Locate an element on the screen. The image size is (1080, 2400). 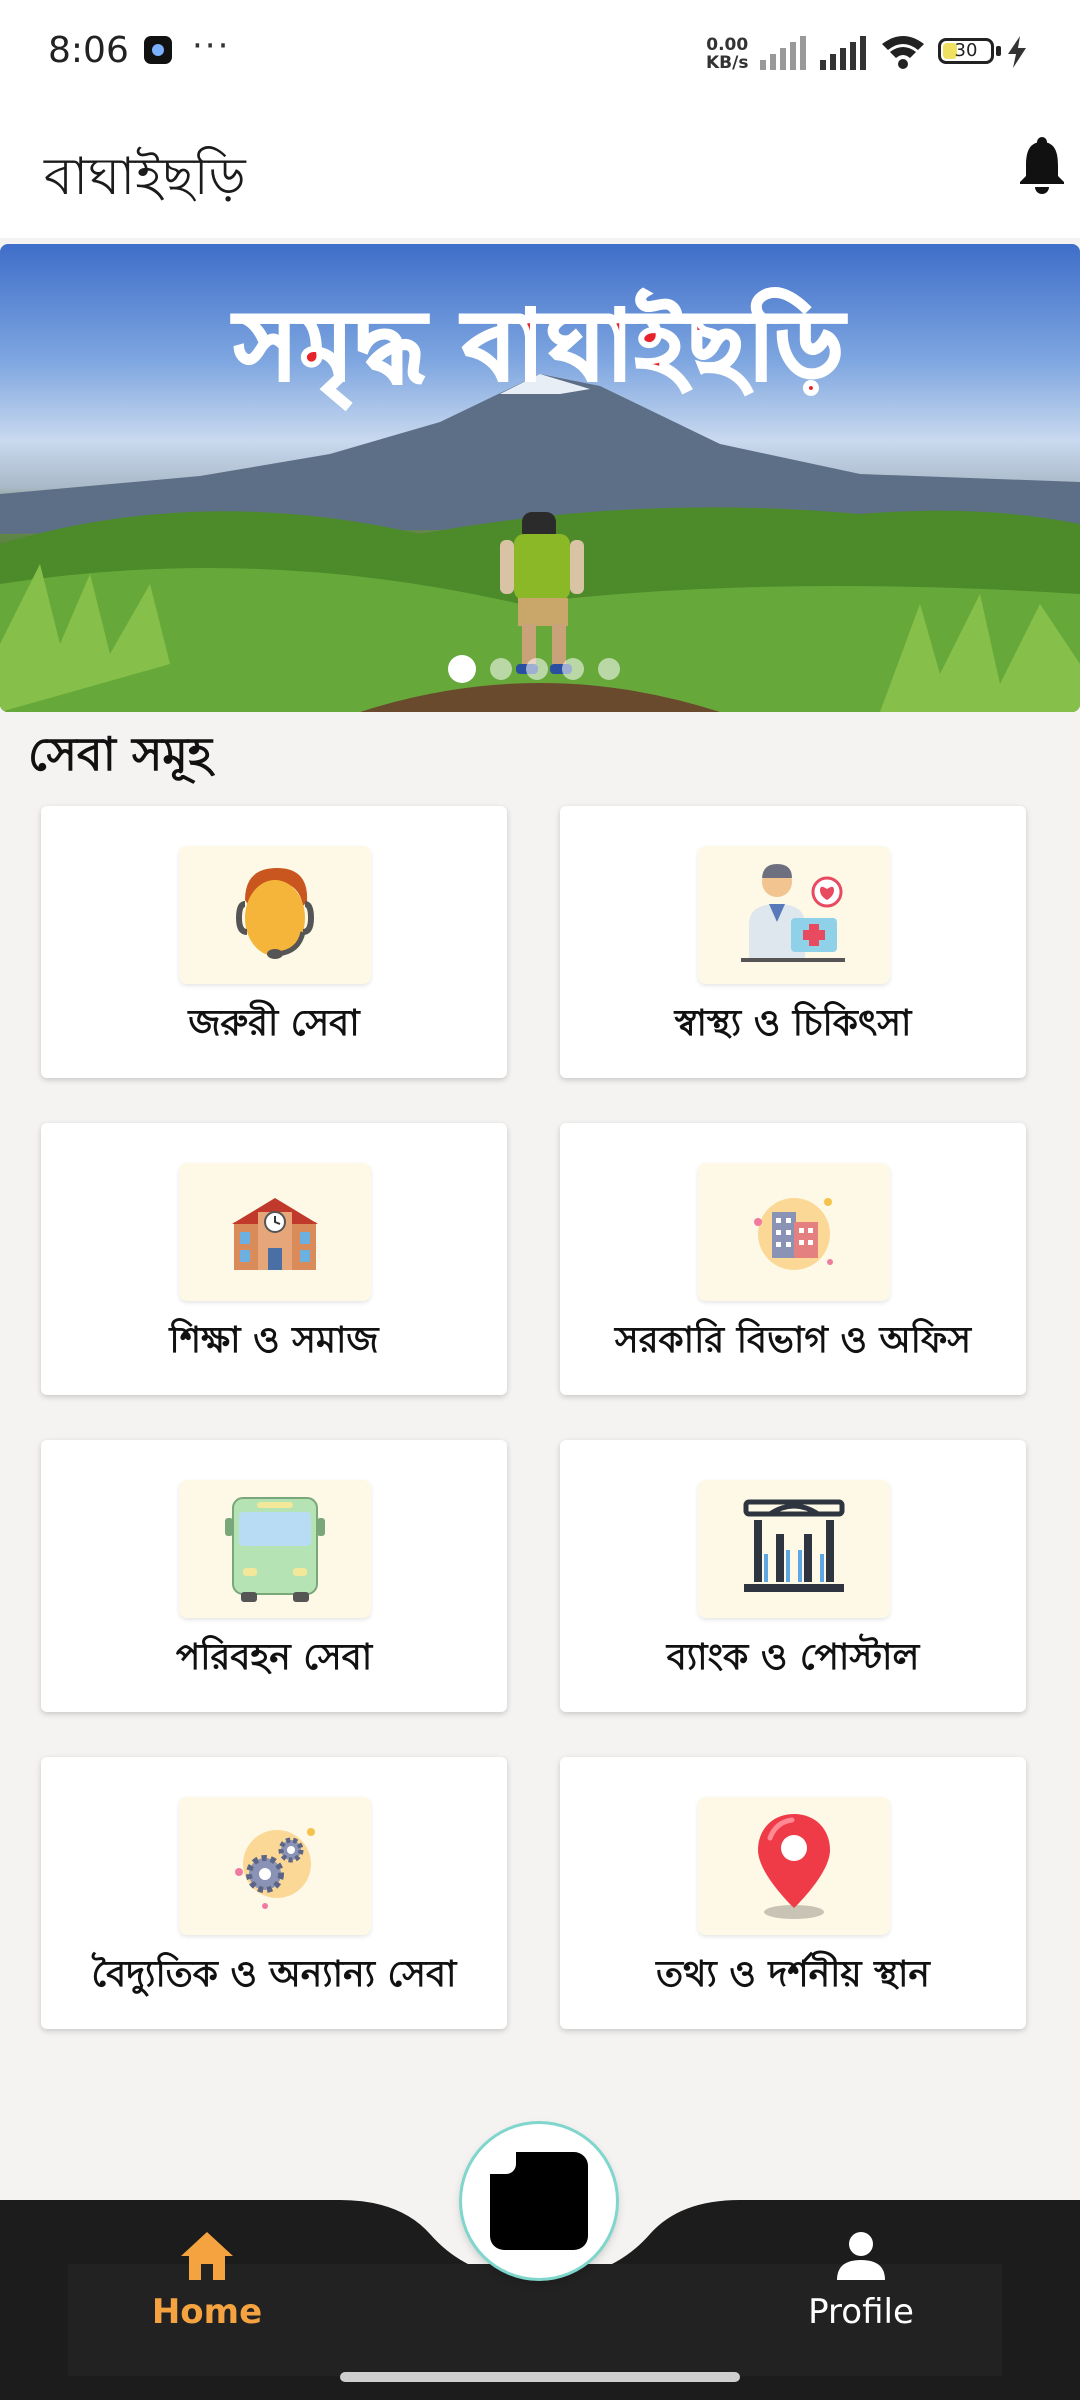
signal-sim2-icon is located at coordinates (843, 53).